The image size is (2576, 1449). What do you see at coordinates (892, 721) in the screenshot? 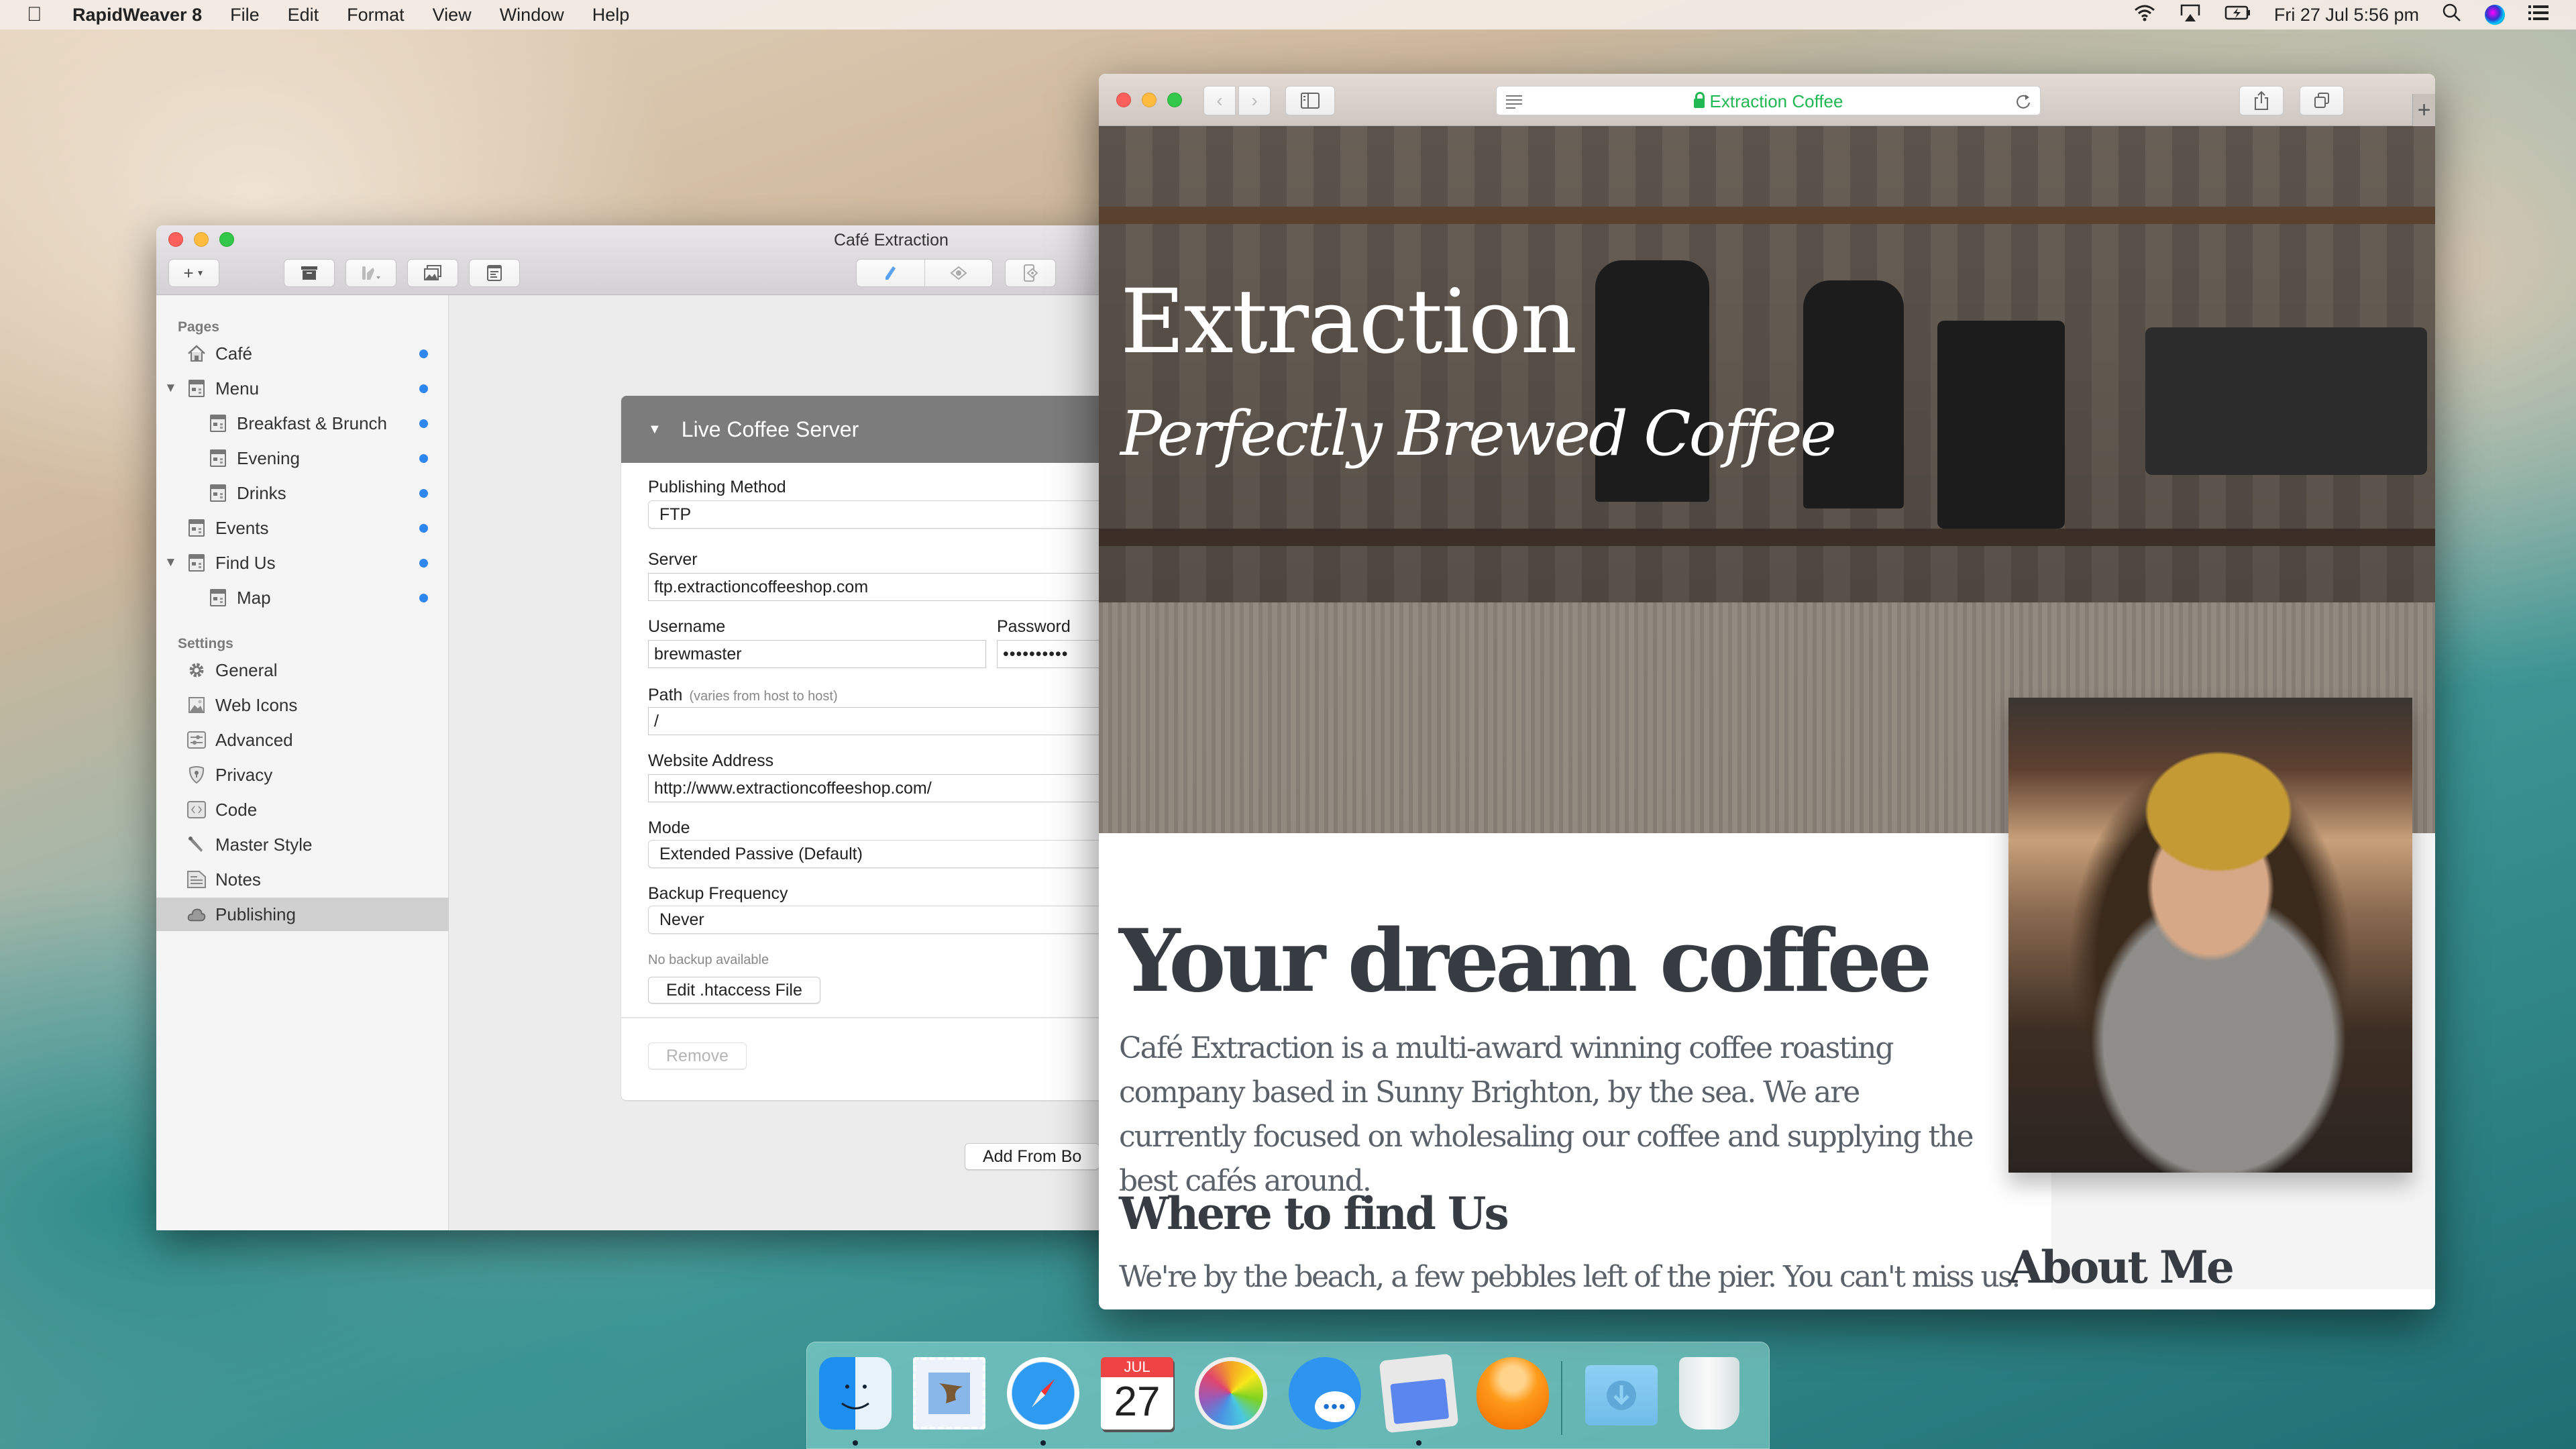
I see `path-field: /` at bounding box center [892, 721].